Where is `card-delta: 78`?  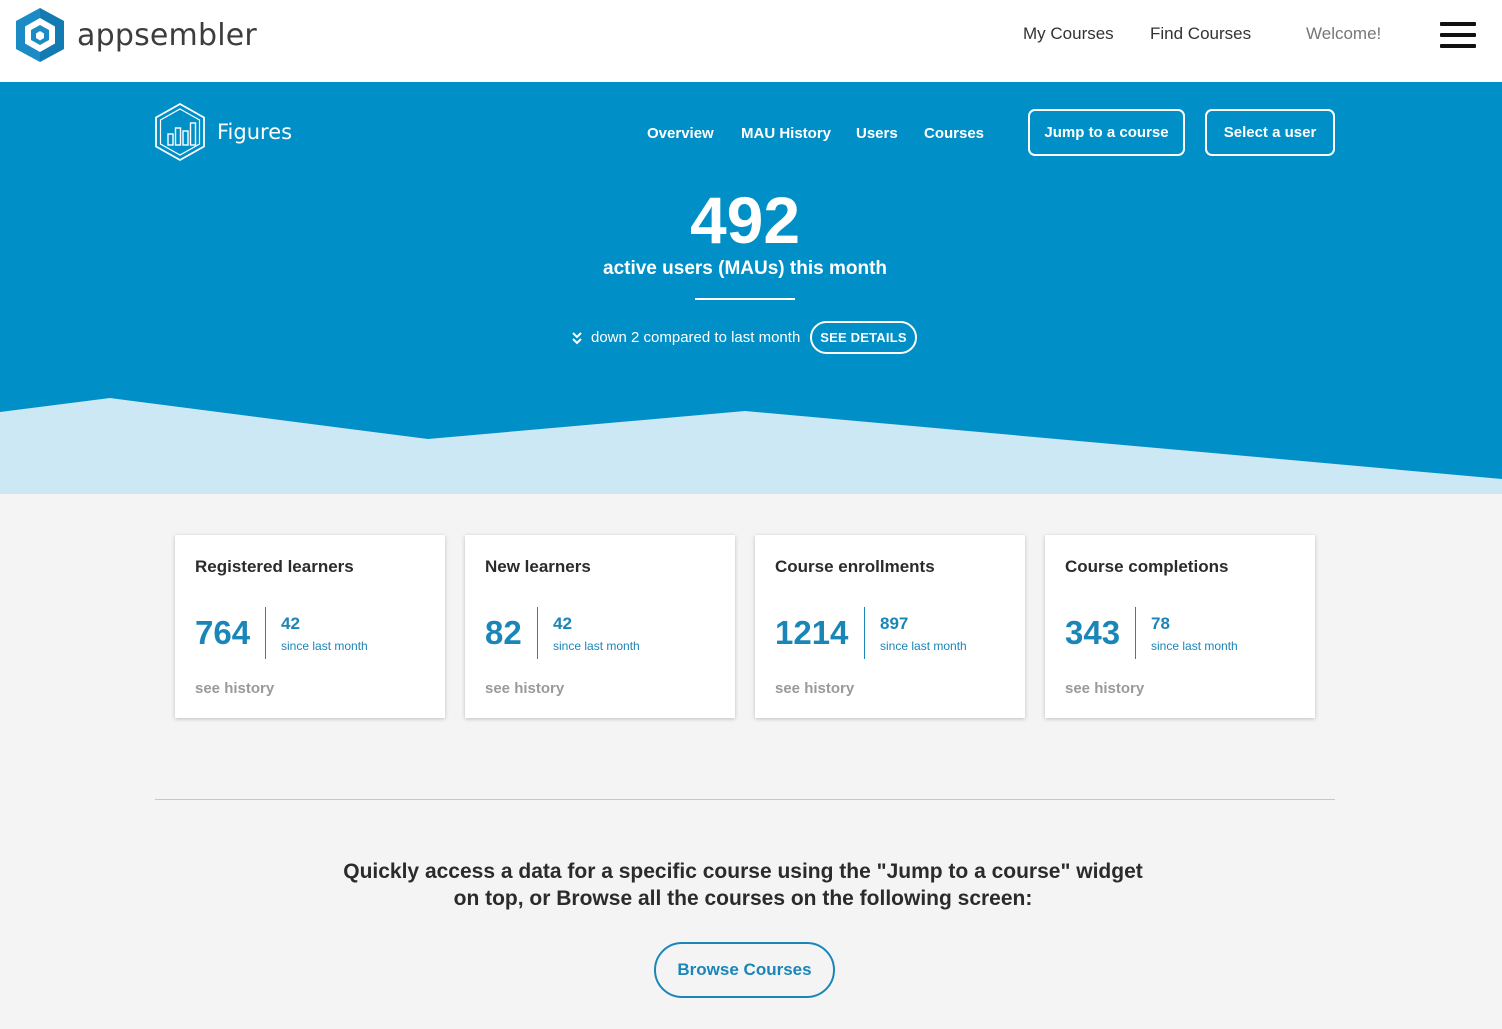
card-delta: 78 is located at coordinates (1160, 623).